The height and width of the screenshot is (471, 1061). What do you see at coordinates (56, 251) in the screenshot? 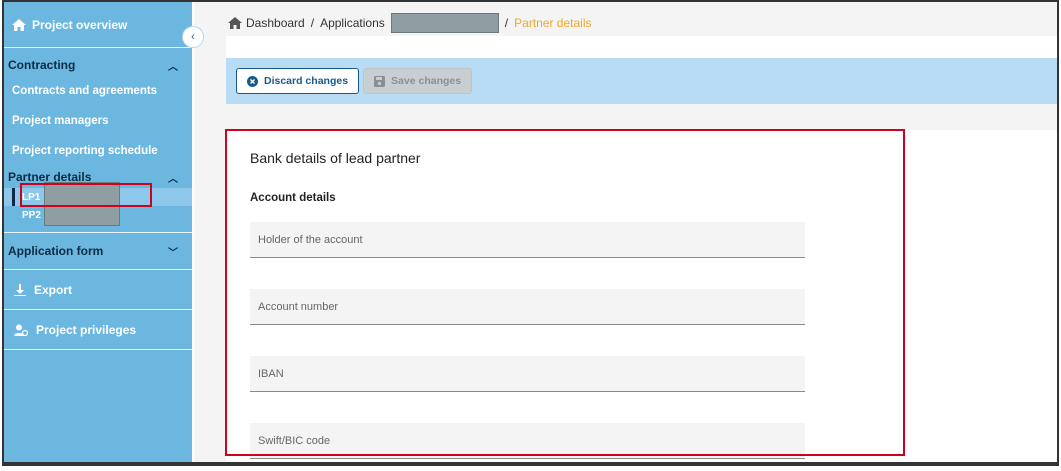
I see `application-form-heading: Application form` at bounding box center [56, 251].